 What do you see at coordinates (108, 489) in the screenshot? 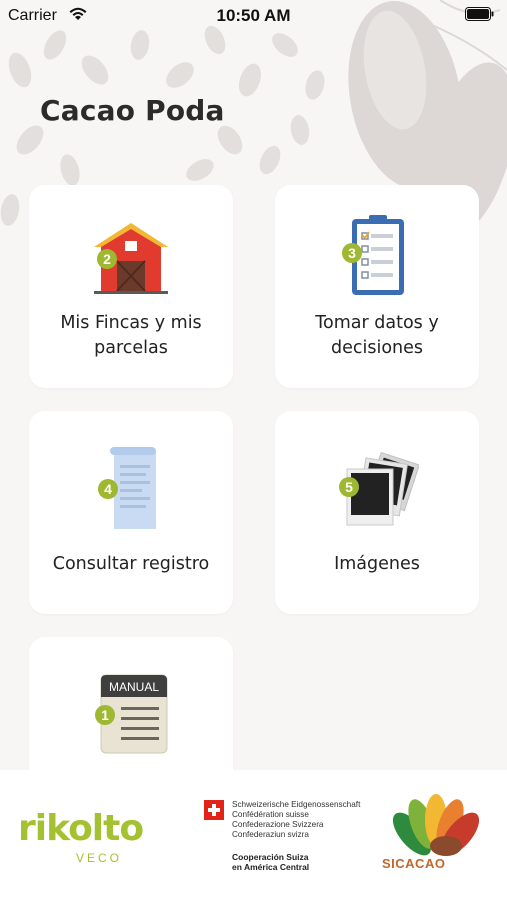
I see `menu-badge: 4` at bounding box center [108, 489].